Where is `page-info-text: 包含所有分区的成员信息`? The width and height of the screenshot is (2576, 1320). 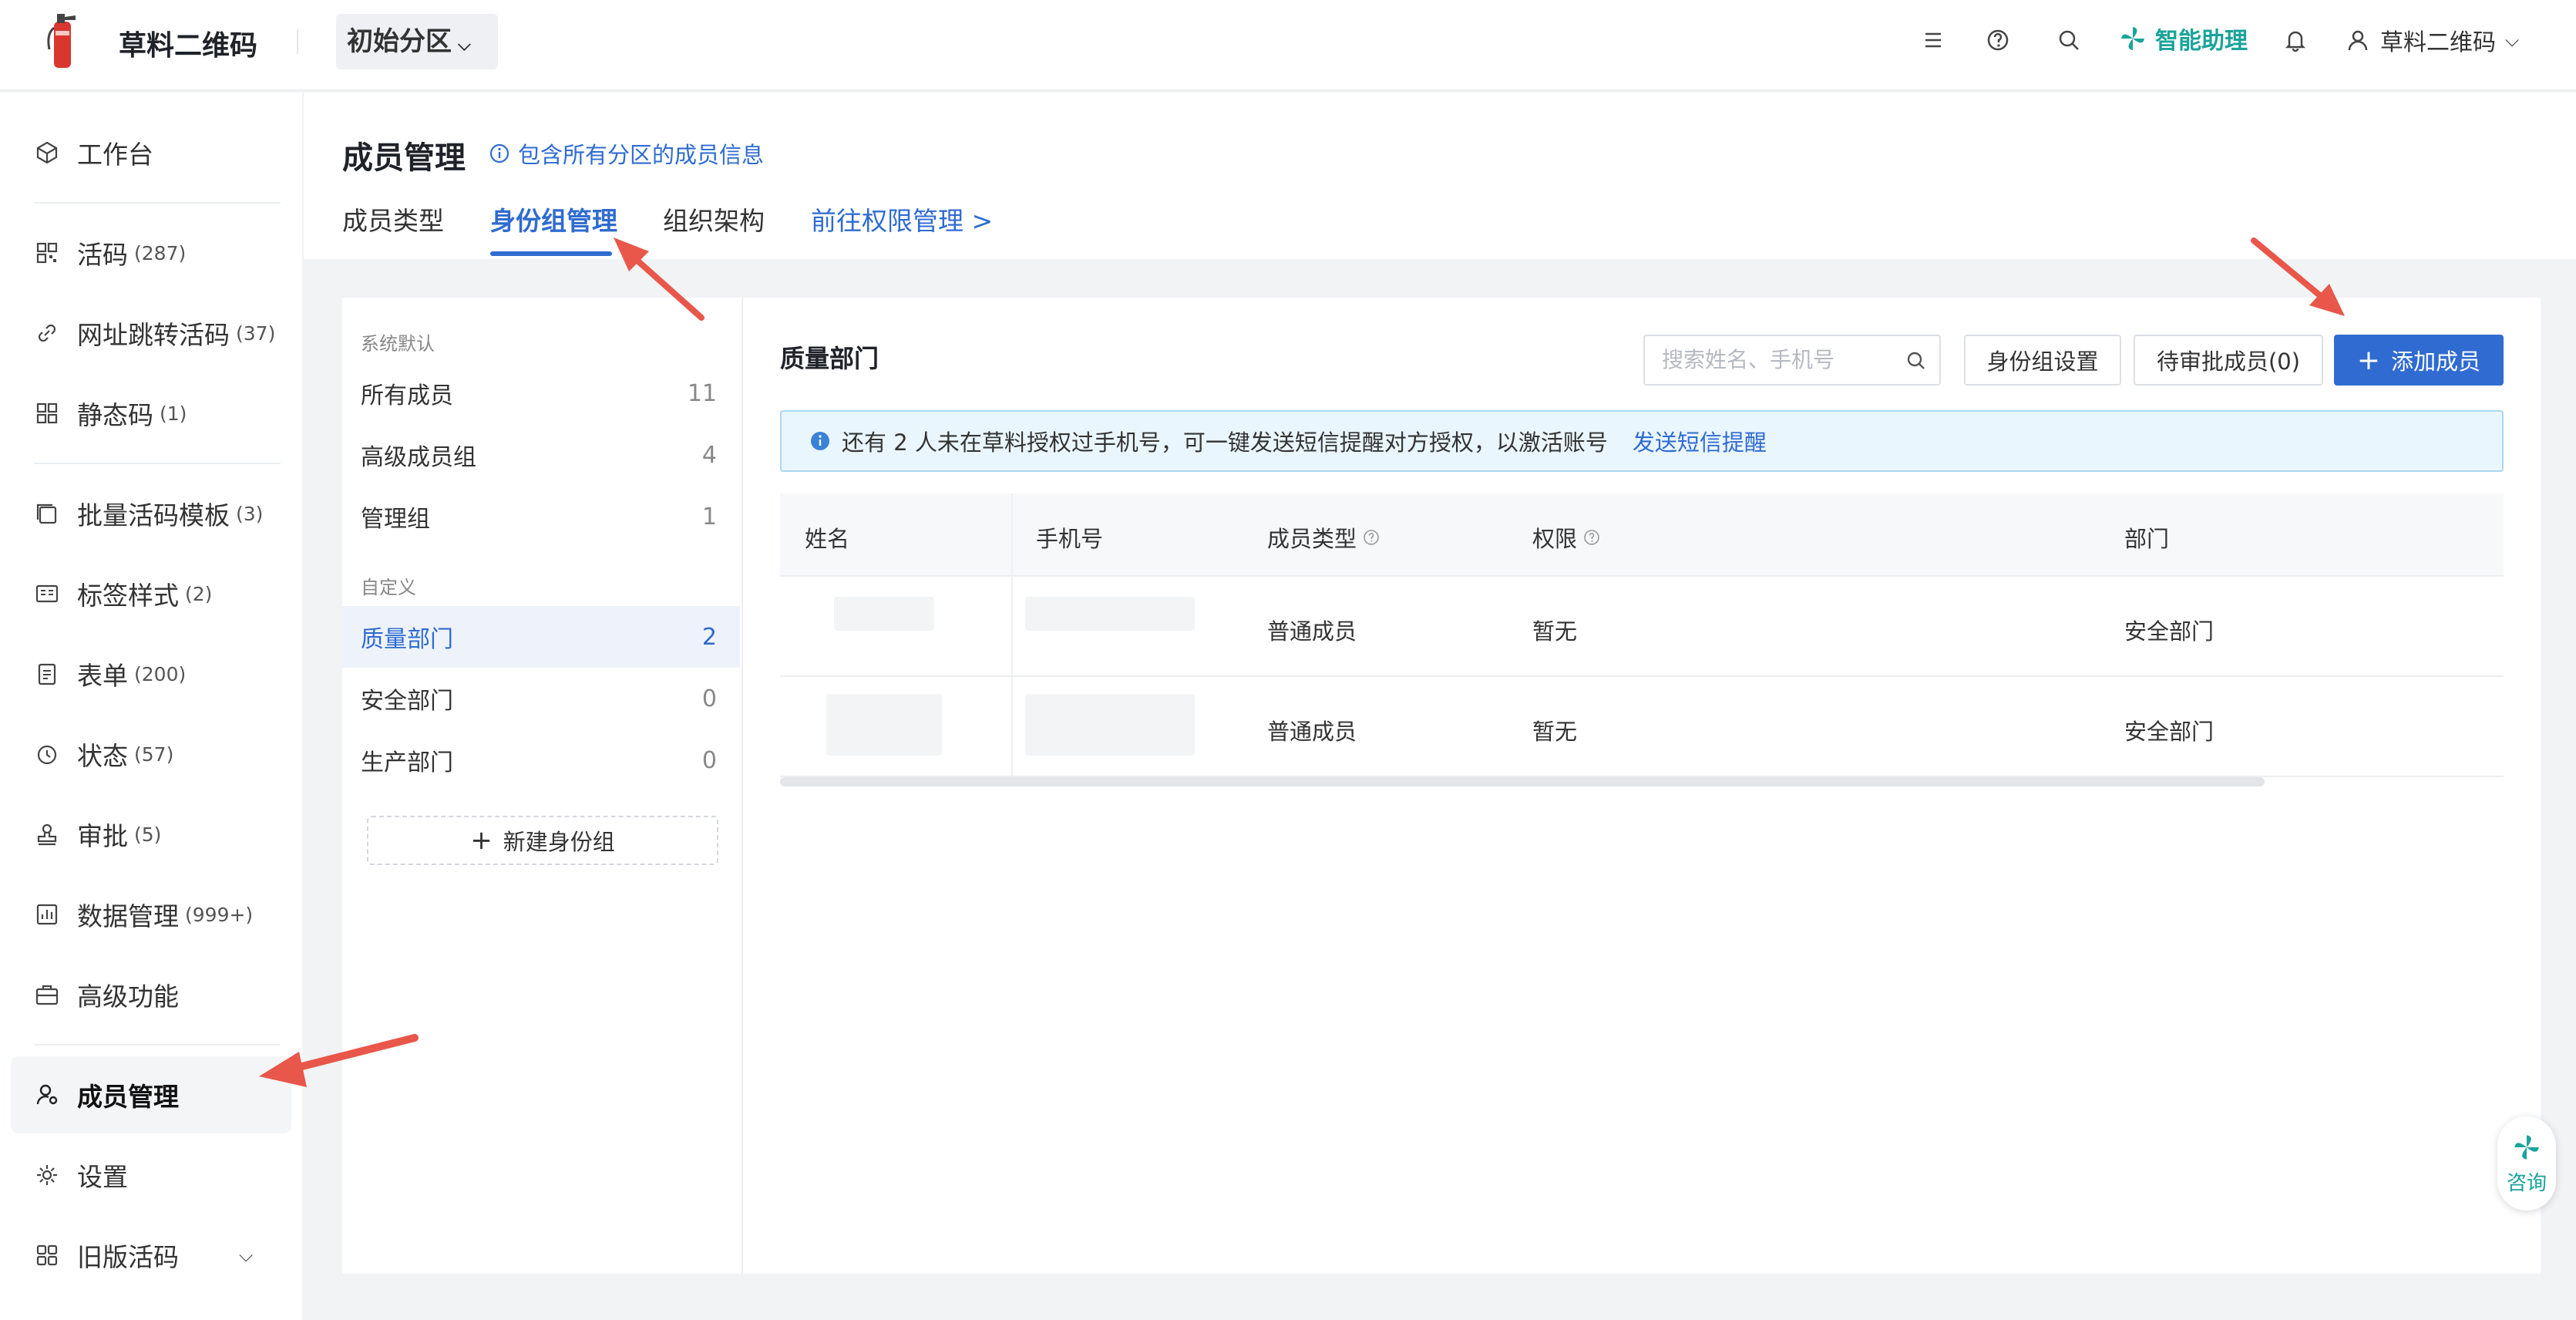
page-info-text: 包含所有分区的成员信息 is located at coordinates (641, 155).